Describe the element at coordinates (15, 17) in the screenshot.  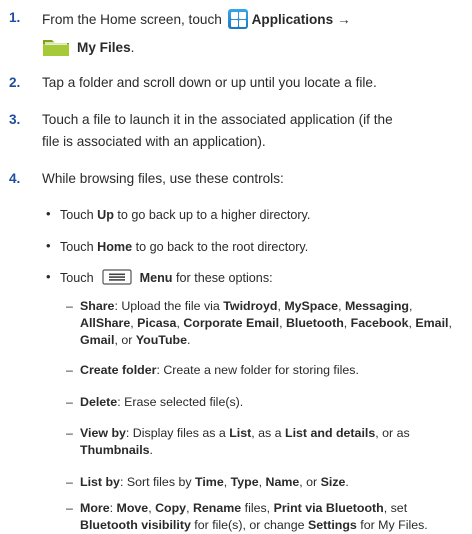
I see `step-number: 1.` at that location.